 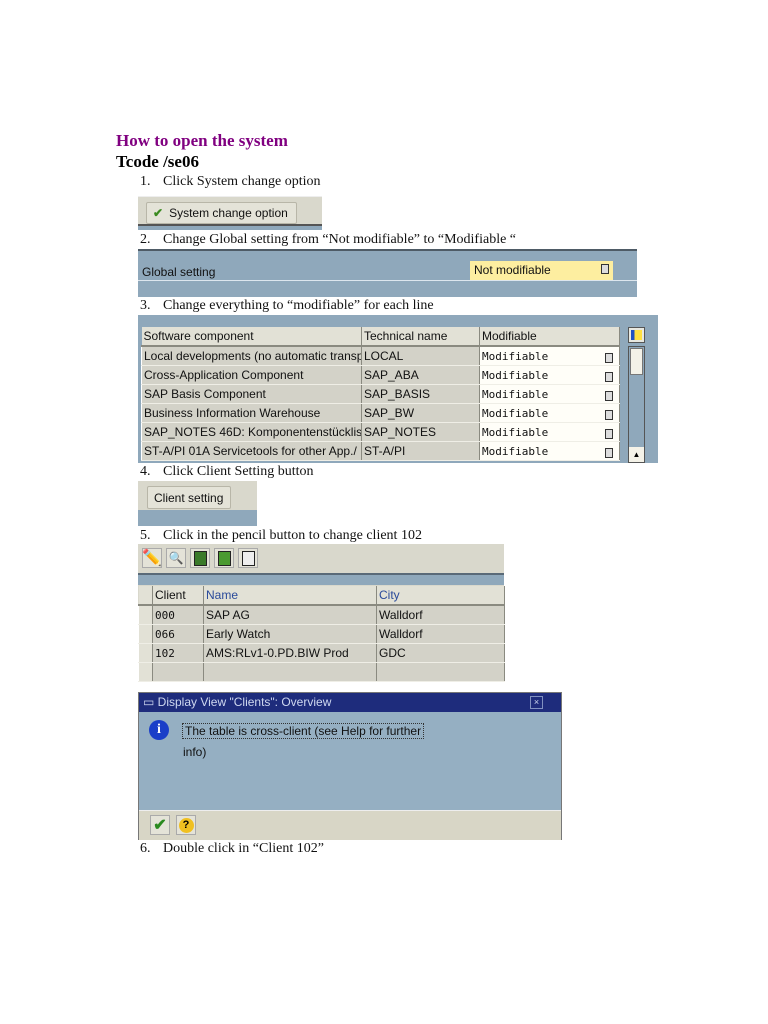 What do you see at coordinates (158, 213) in the screenshot?
I see `check-pencil-icon: ✔` at bounding box center [158, 213].